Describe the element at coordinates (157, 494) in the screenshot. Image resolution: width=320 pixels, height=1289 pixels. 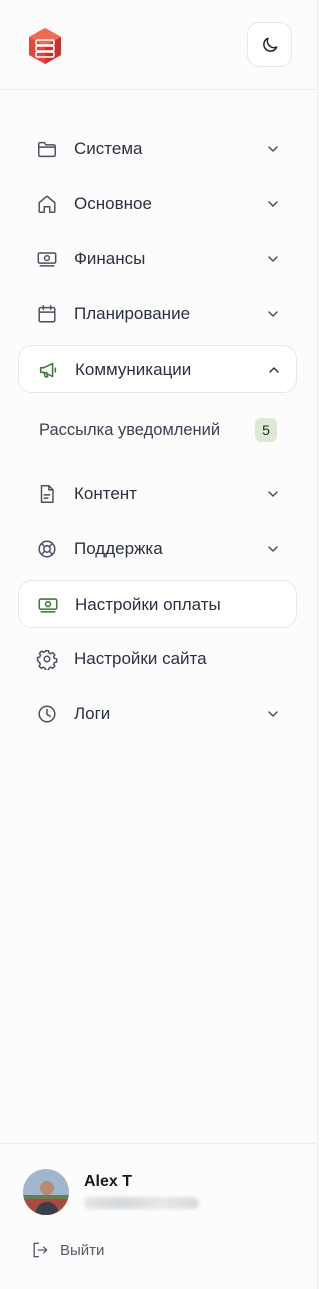
I see `nav-item-kontent: Контент` at that location.